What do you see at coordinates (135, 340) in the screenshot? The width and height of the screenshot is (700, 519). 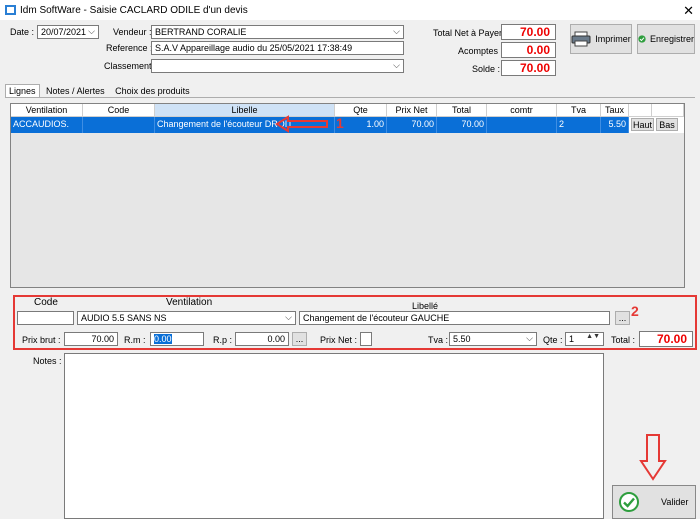 I see `rm-label: R.m :` at bounding box center [135, 340].